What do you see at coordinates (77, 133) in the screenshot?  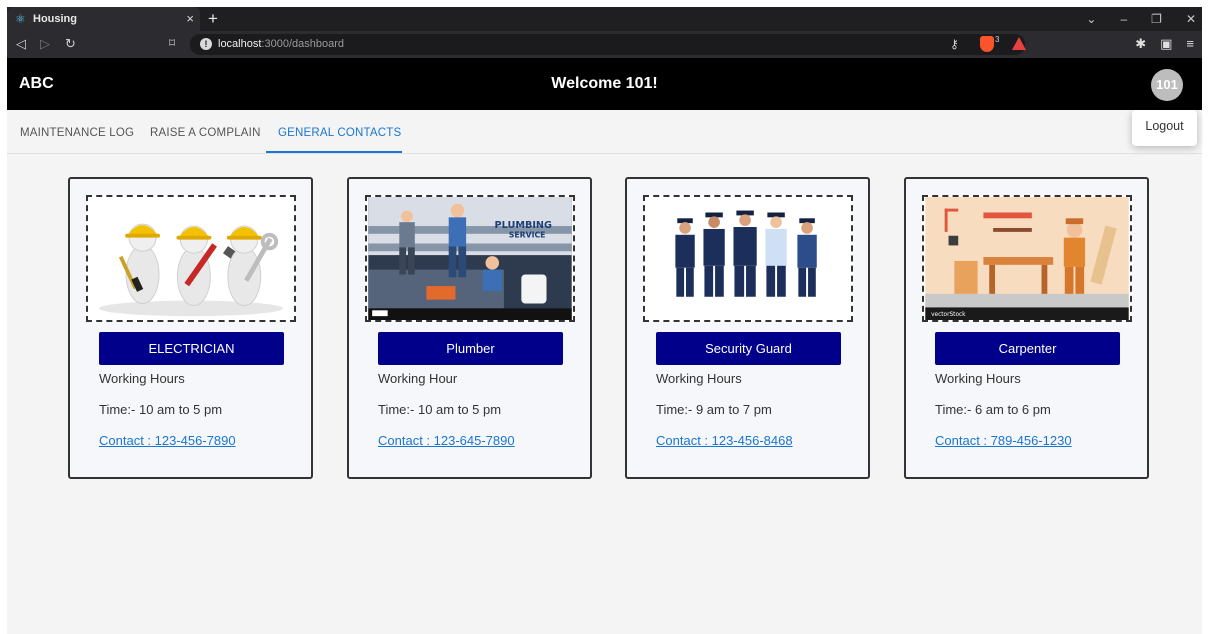 I see `tab-maintenance-log: MAINTENANCE LOG` at bounding box center [77, 133].